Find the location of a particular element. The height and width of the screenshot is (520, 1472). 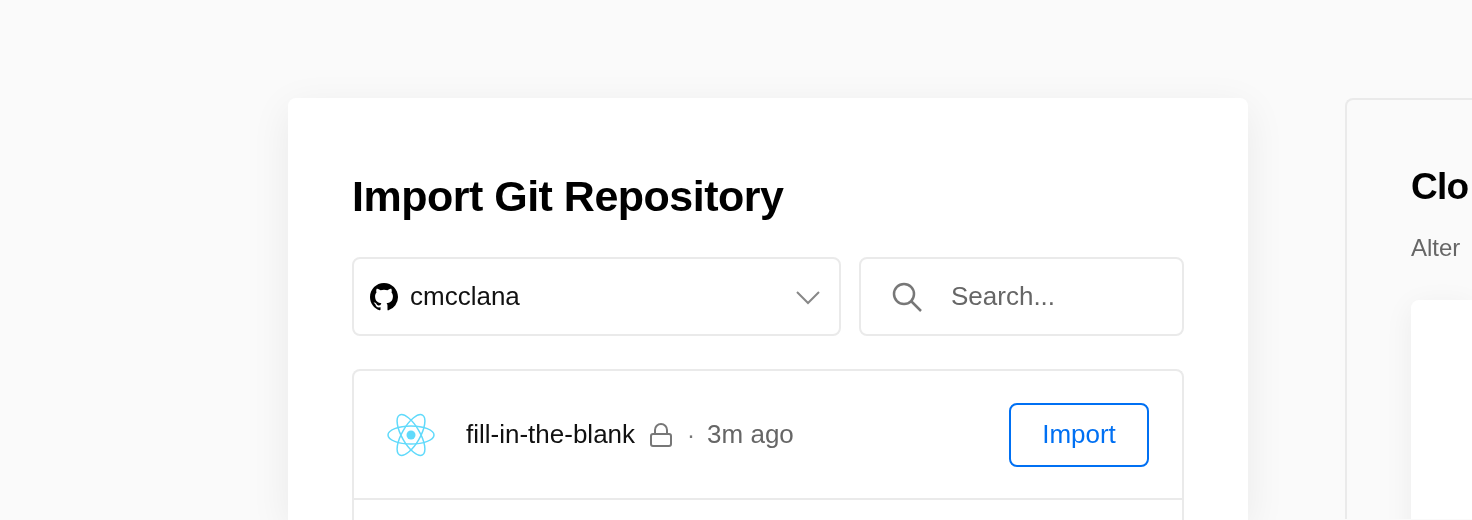

section-title: Clo is located at coordinates (1440, 187).